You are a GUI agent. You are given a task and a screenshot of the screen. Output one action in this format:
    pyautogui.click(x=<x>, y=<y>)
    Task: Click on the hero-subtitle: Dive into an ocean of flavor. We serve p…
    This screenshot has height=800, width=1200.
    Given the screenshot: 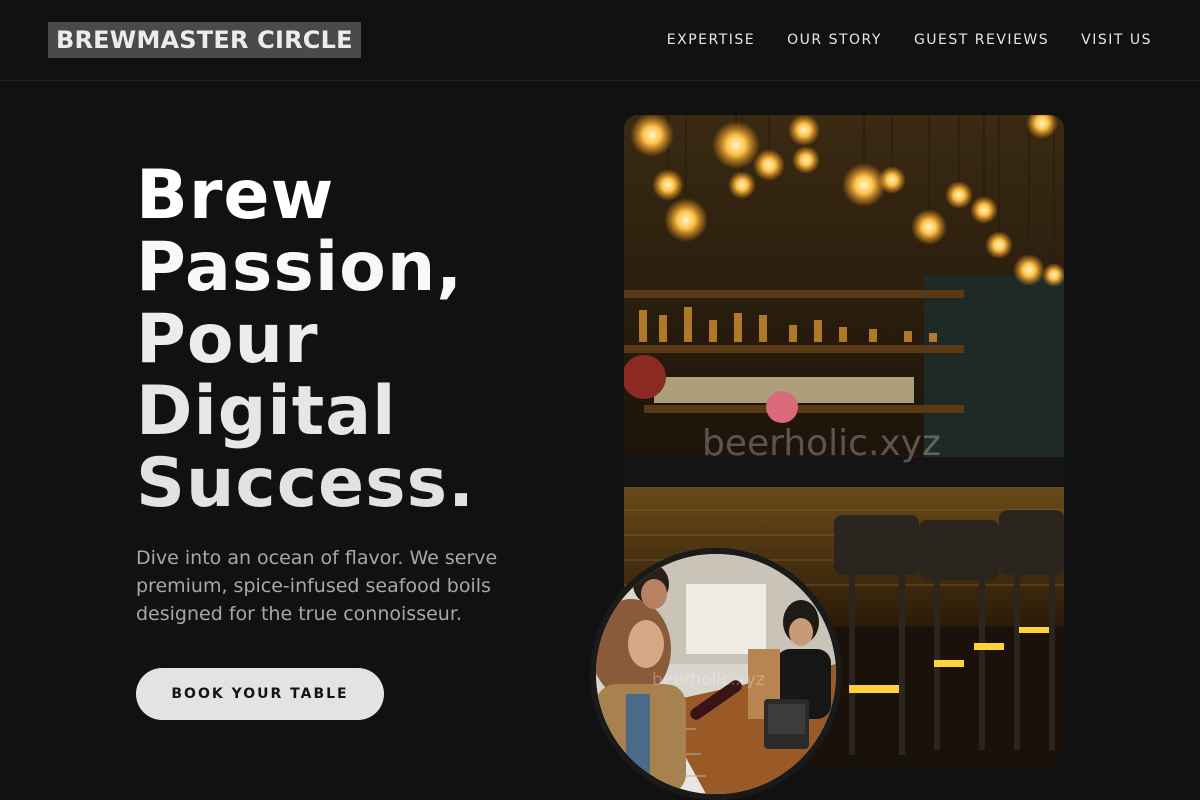 What is the action you would take?
    pyautogui.click(x=317, y=586)
    